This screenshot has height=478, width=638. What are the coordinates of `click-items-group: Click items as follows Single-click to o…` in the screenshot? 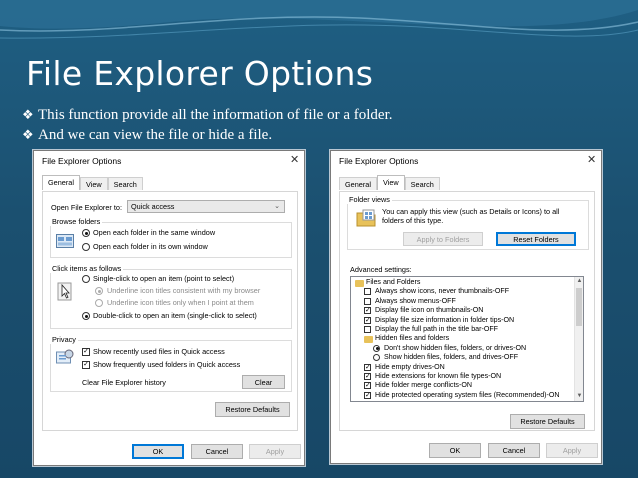 It's located at (171, 296).